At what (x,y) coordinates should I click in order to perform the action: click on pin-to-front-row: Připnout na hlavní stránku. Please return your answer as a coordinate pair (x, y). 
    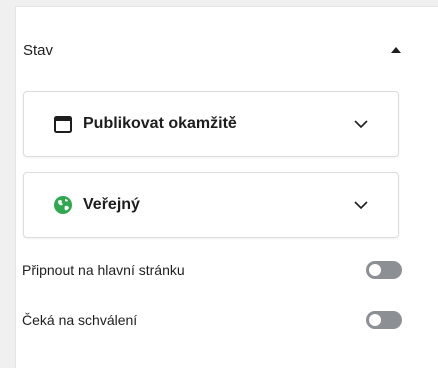
    Looking at the image, I should click on (212, 270).